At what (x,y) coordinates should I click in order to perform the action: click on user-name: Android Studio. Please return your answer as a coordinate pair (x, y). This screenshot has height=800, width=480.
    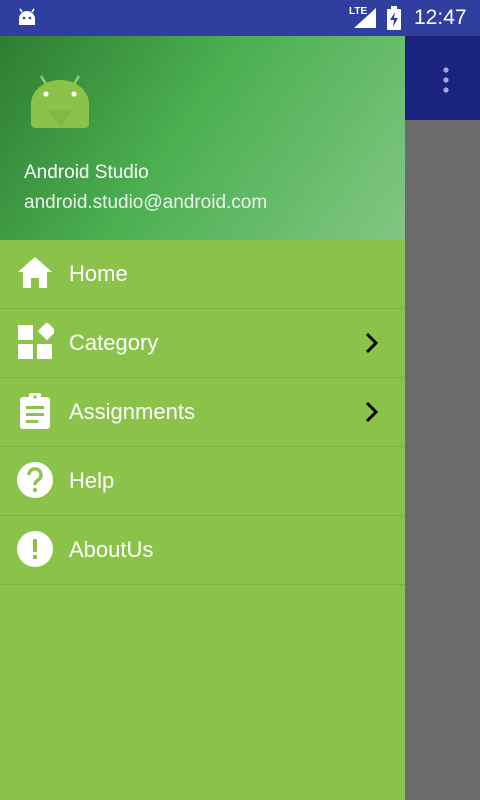
    Looking at the image, I should click on (86, 172).